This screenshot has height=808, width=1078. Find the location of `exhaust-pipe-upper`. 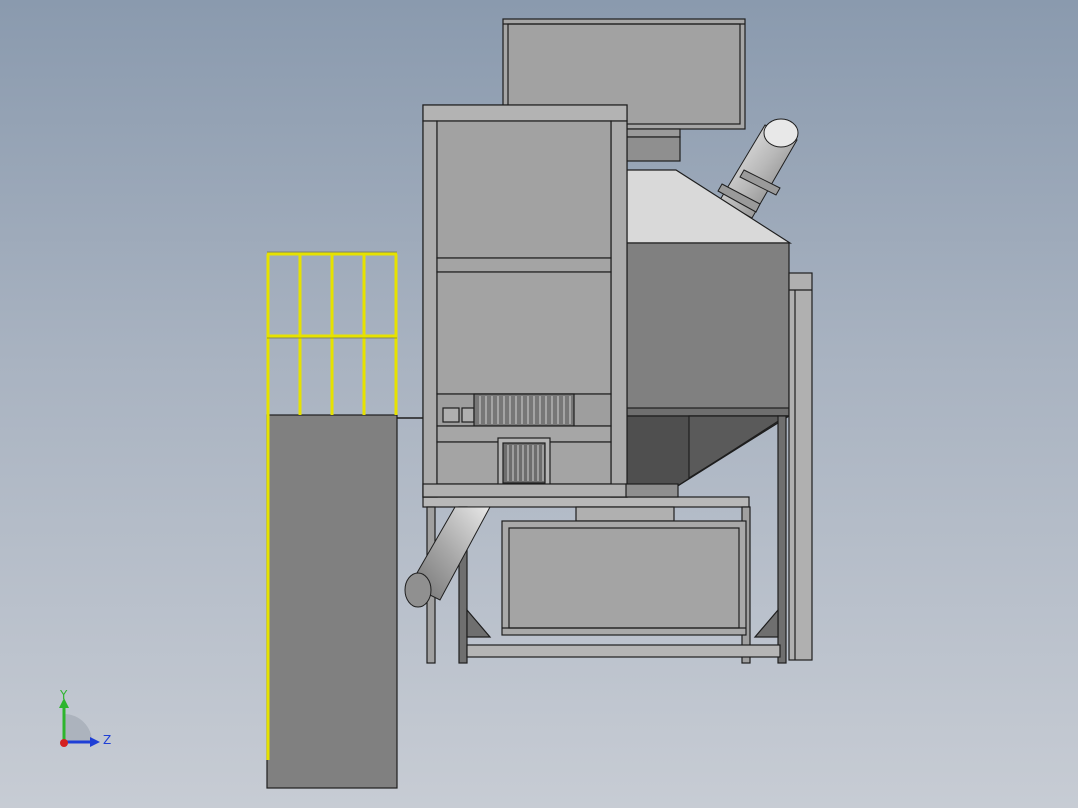

exhaust-pipe-upper is located at coordinates (758, 168).